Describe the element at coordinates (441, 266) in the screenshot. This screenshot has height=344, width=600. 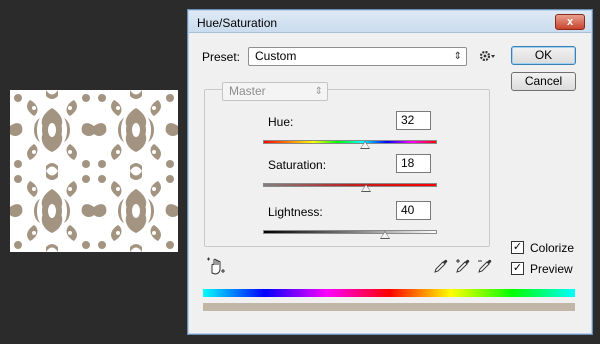
I see `eyedropper-icon` at that location.